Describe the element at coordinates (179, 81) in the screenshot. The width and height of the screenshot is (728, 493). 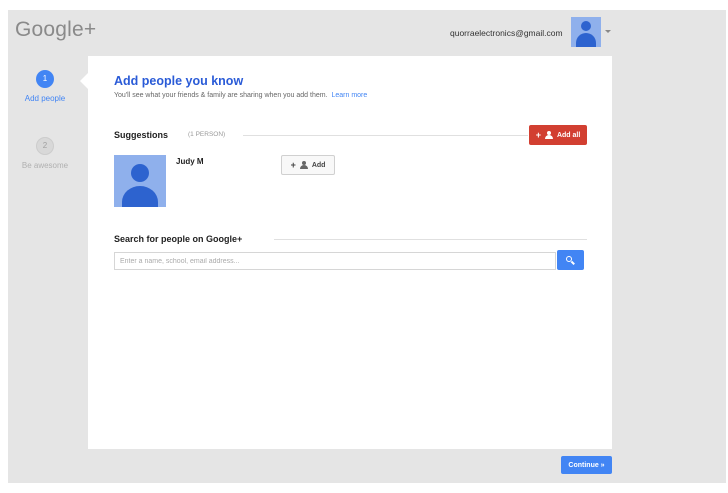
I see `page-title: Add people you know` at that location.